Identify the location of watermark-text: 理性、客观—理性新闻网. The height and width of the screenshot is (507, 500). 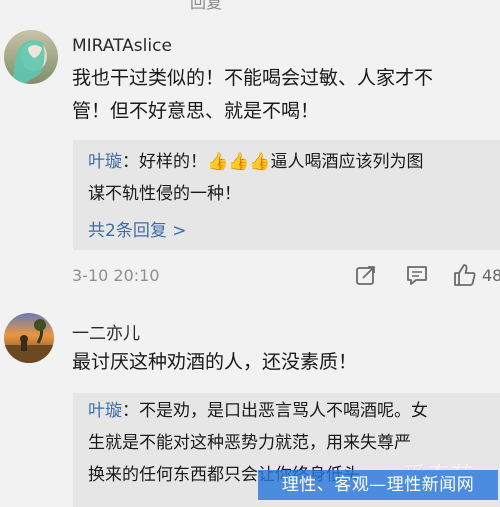
(378, 485).